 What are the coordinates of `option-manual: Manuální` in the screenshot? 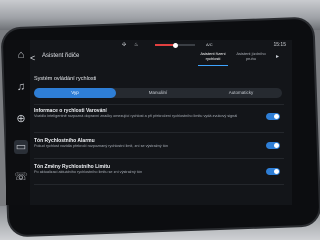 It's located at (158, 93).